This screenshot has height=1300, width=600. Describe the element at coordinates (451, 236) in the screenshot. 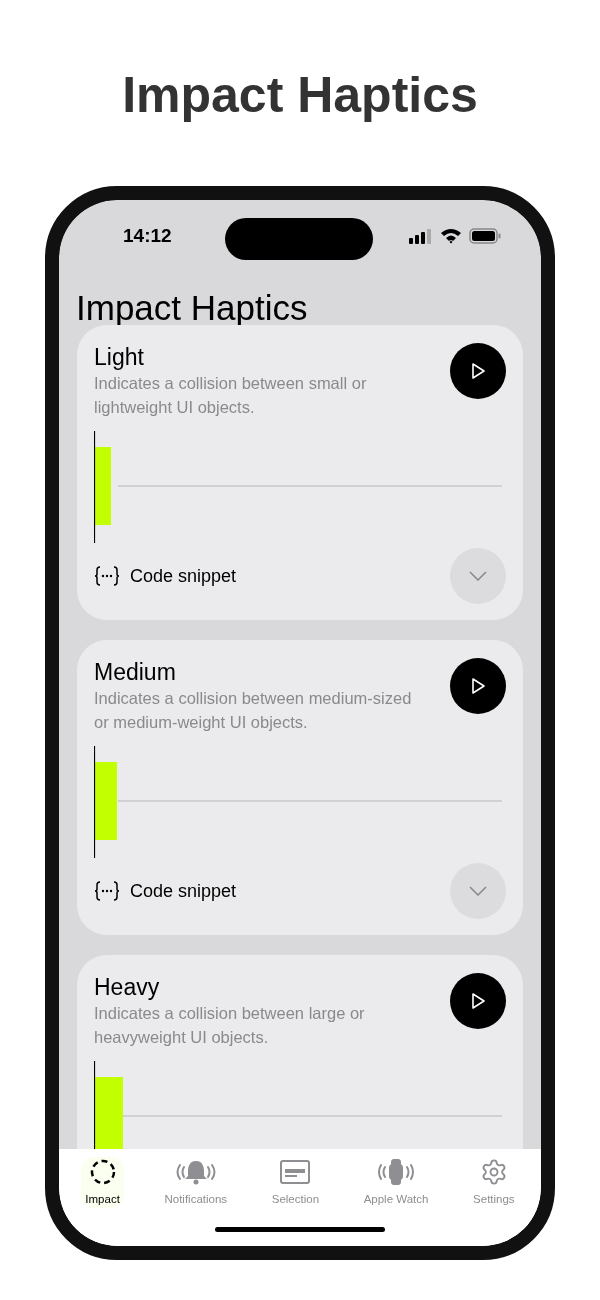

I see `wifi-icon` at that location.